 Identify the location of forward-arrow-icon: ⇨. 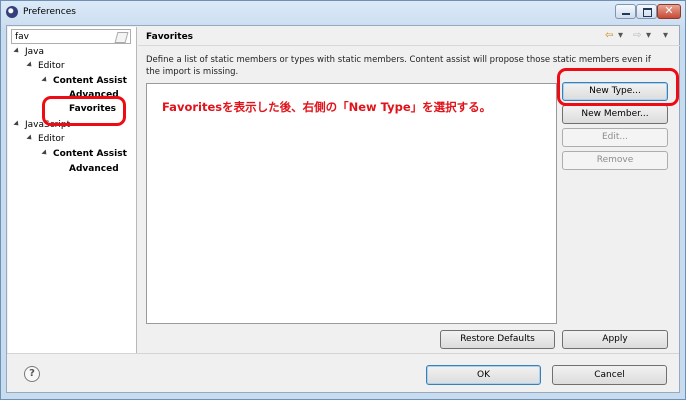
(637, 35).